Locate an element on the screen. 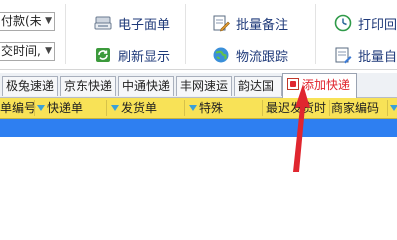  table-row is located at coordinates (198, 128).